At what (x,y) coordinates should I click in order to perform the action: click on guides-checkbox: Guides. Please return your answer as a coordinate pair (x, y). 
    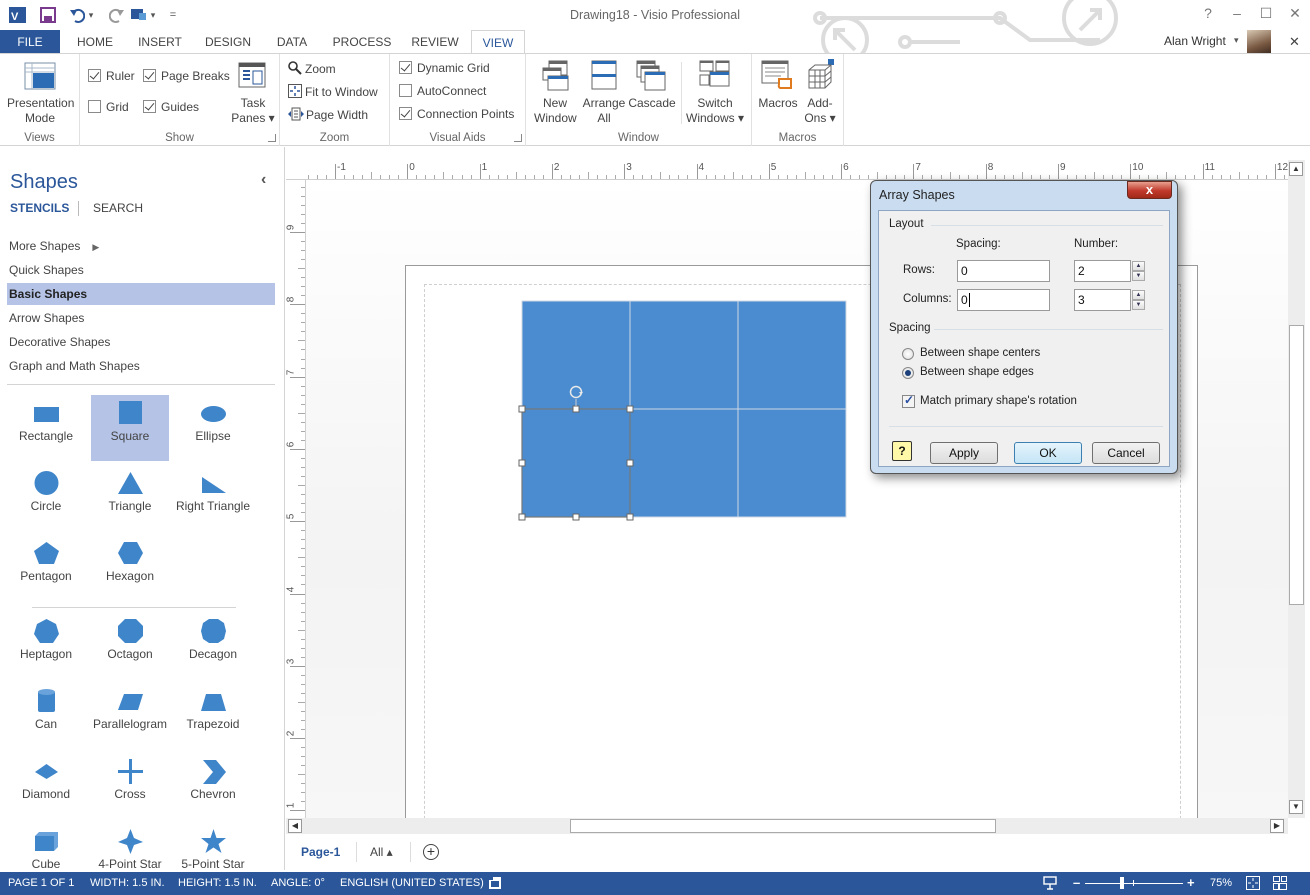
    Looking at the image, I should click on (171, 107).